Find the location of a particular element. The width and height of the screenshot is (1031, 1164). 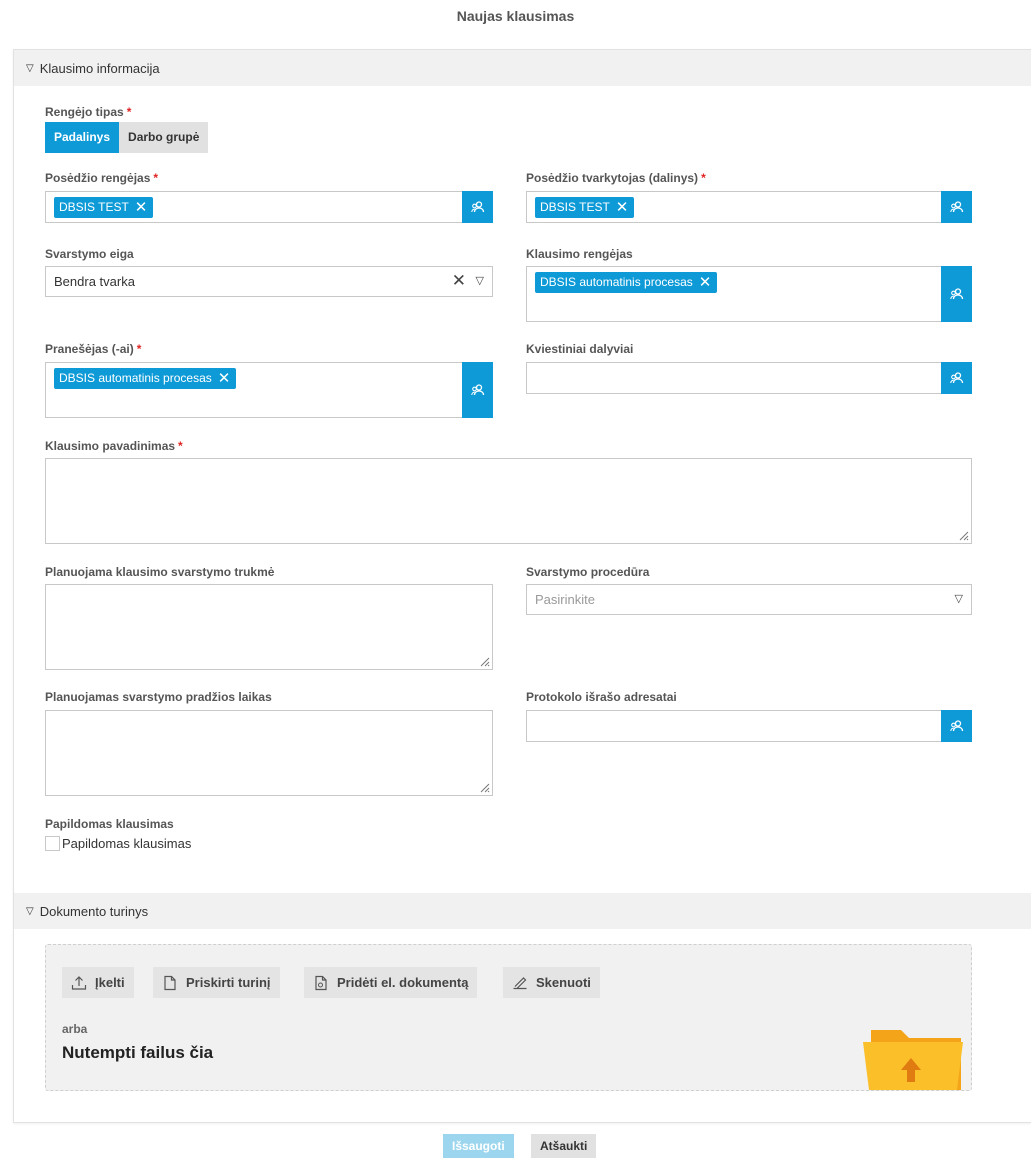

rengejo-tipas-toggle: Padalinys Darbo grupė is located at coordinates (127, 137).